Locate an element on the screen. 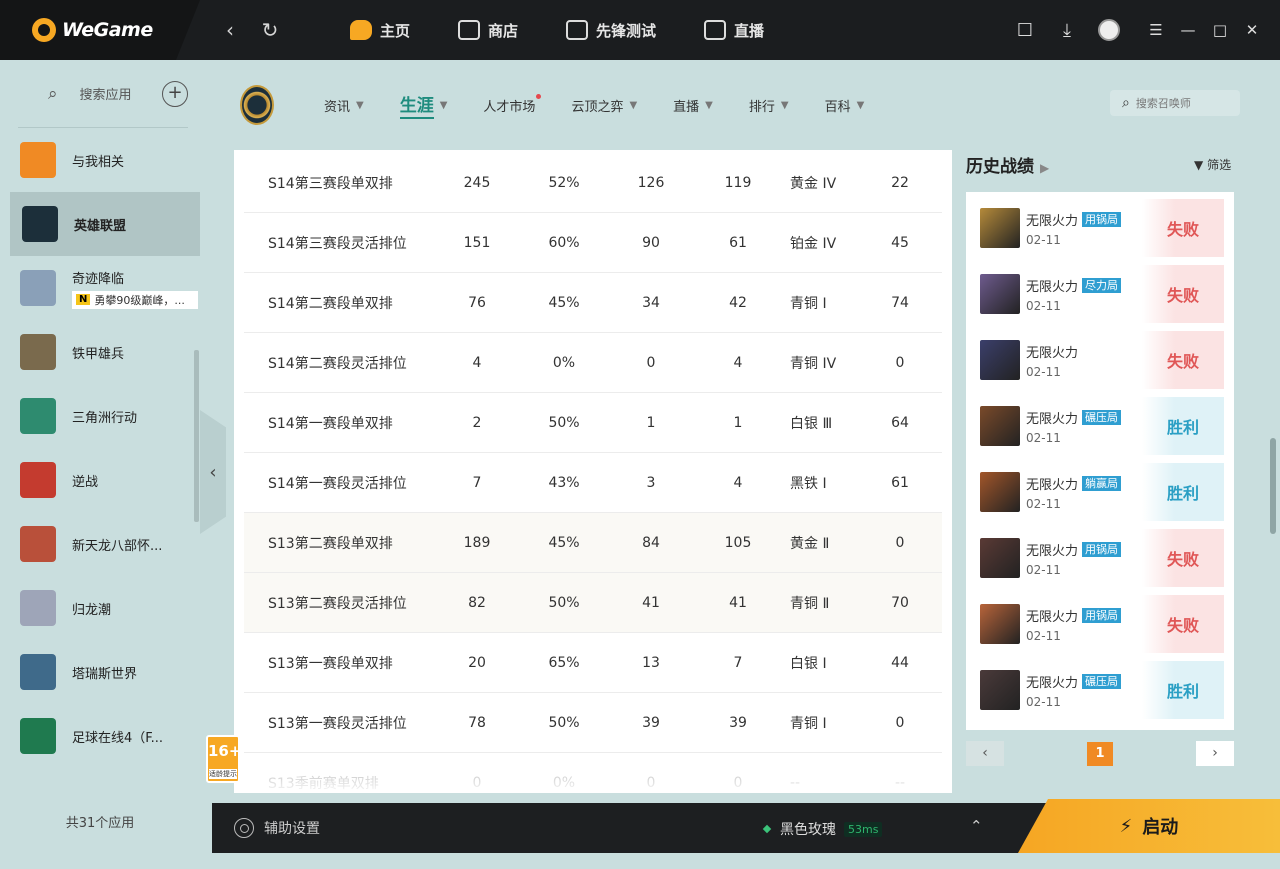 The image size is (1280, 869). topnav-item: 直播 is located at coordinates (734, 30).